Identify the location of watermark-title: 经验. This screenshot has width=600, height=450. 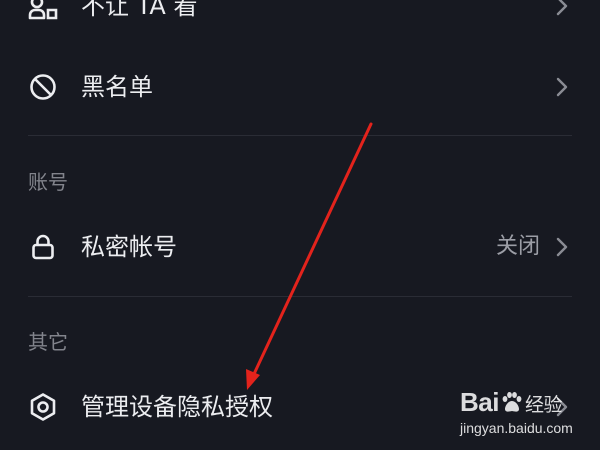
(543, 405).